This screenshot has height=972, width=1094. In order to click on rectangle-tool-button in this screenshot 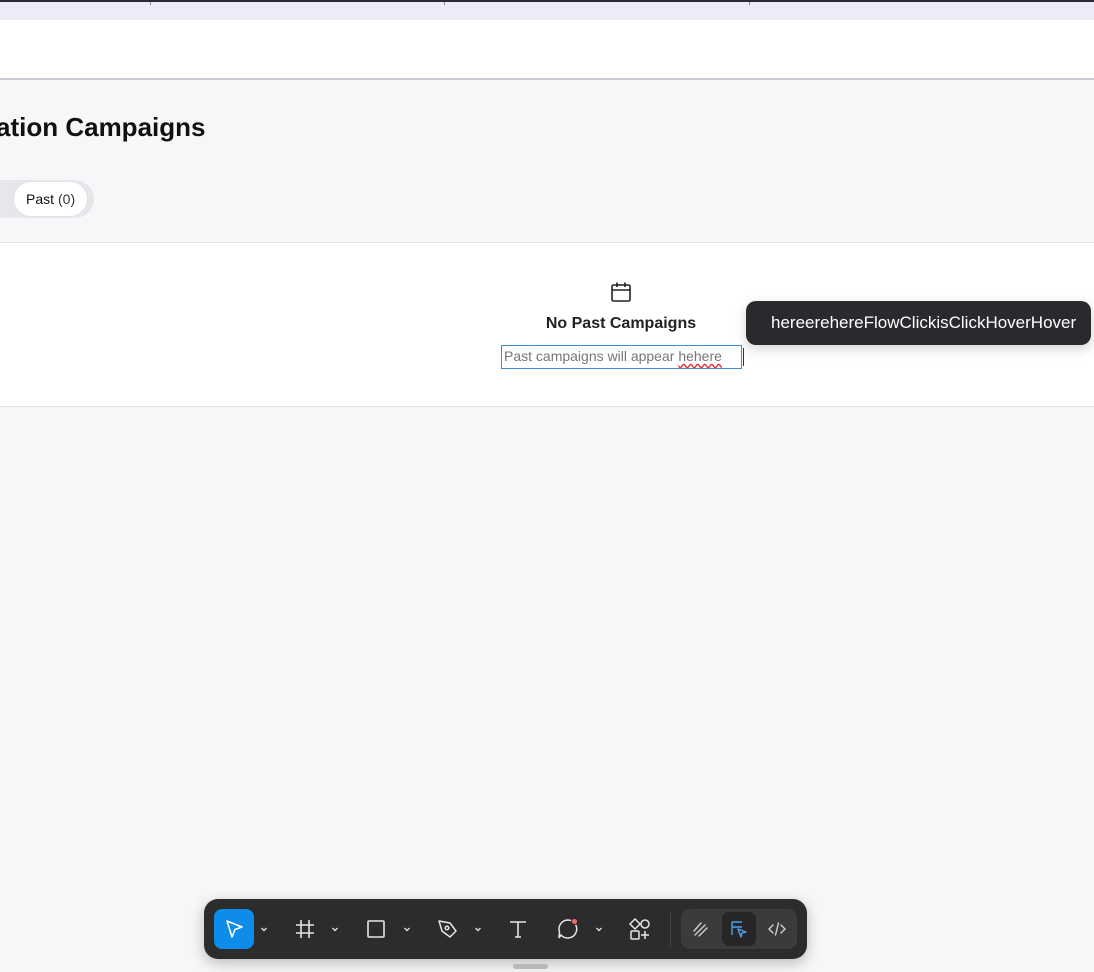, I will do `click(376, 929)`.